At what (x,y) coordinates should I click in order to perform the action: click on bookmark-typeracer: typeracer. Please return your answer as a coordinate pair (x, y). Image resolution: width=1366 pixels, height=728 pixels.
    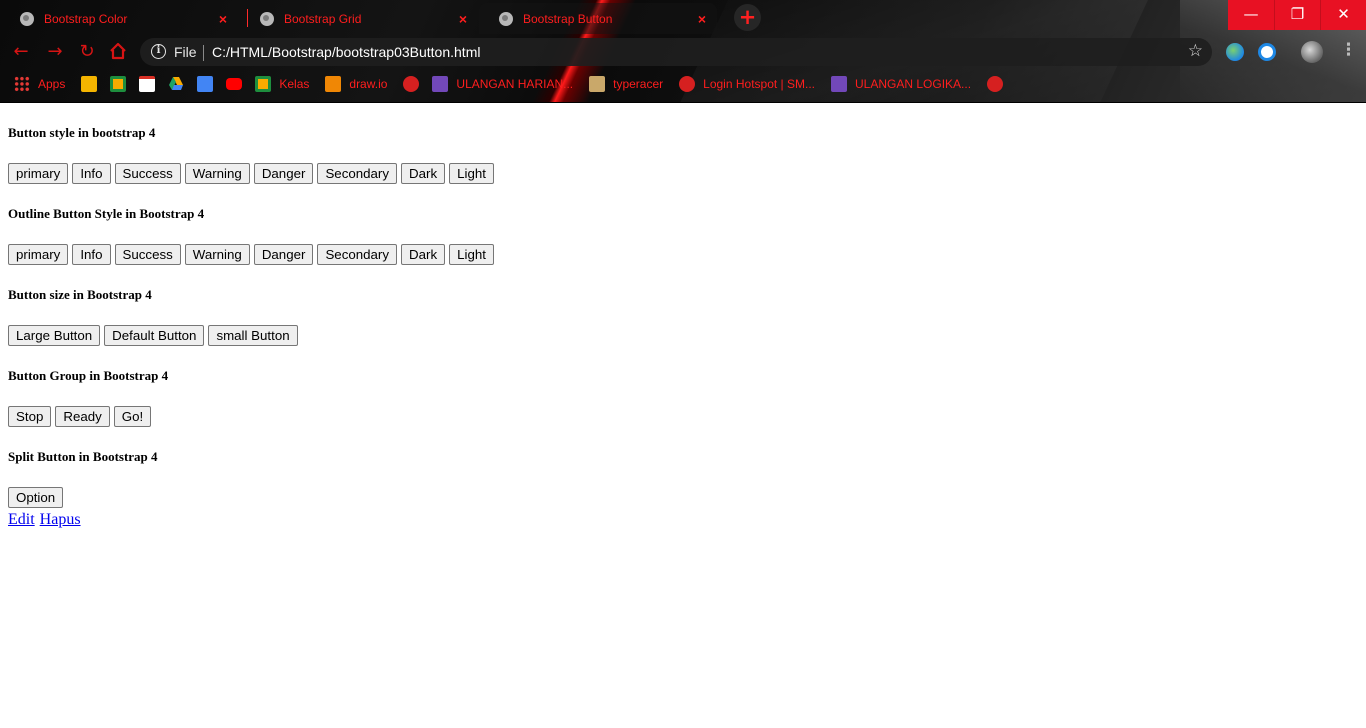
    Looking at the image, I should click on (626, 84).